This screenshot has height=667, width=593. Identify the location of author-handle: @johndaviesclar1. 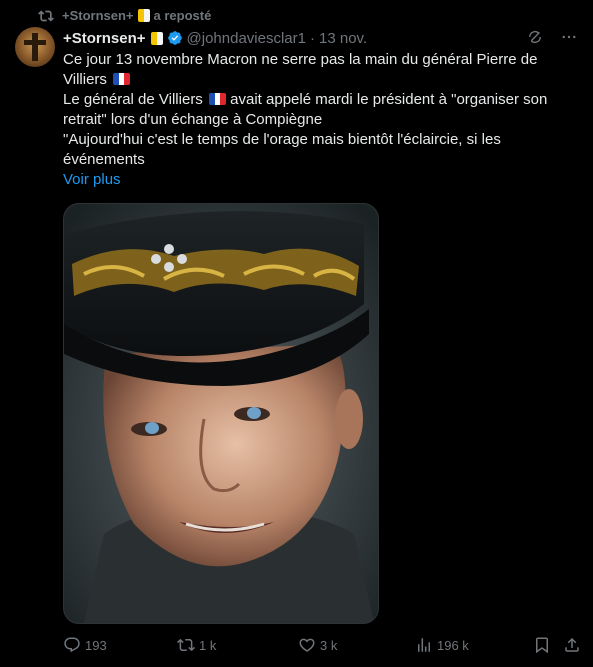
(246, 38).